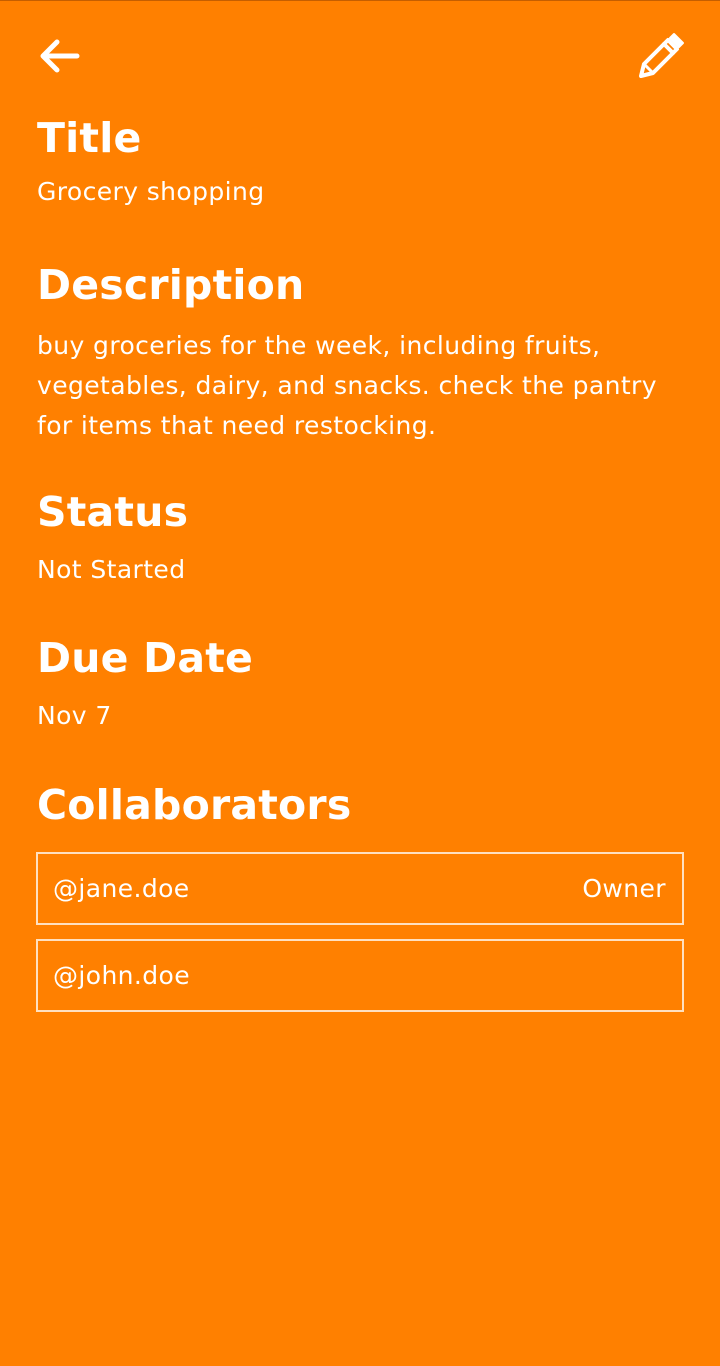 The width and height of the screenshot is (720, 1366). Describe the element at coordinates (89, 138) in the screenshot. I see `title-heading: Title` at that location.